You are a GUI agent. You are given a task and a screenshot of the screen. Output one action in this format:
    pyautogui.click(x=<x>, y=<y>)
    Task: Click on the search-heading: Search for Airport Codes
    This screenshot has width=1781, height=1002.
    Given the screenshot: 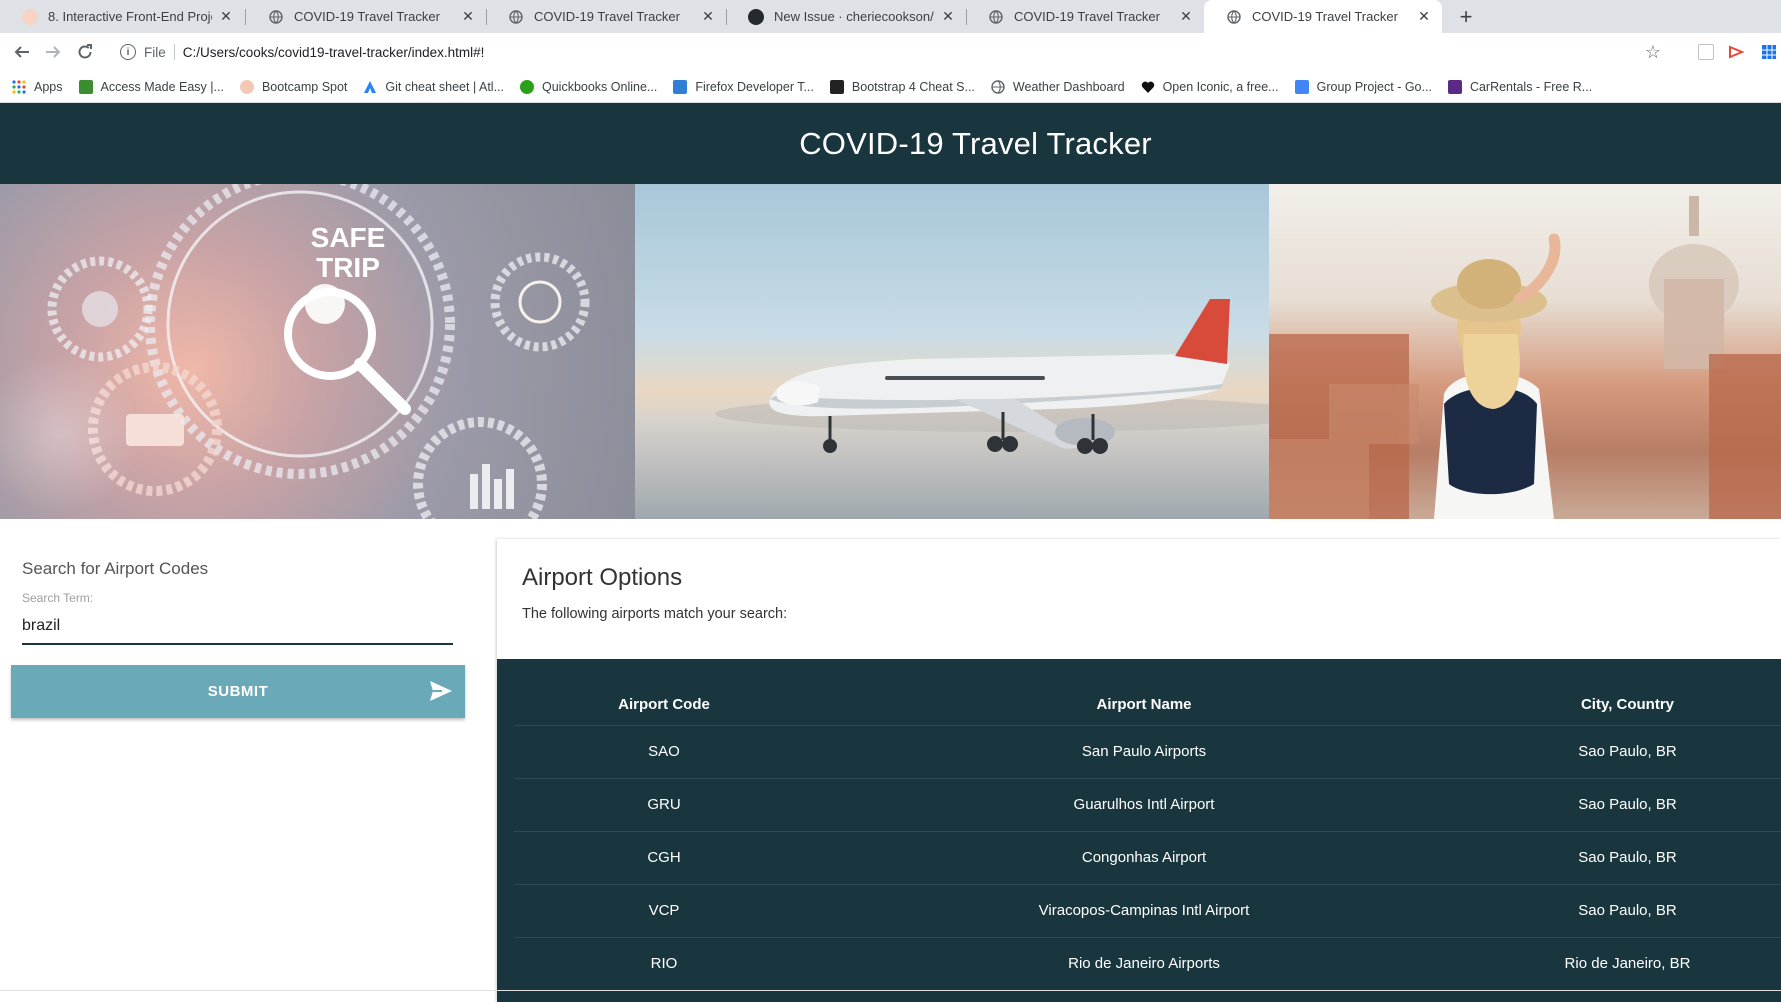 What is the action you would take?
    pyautogui.click(x=115, y=568)
    